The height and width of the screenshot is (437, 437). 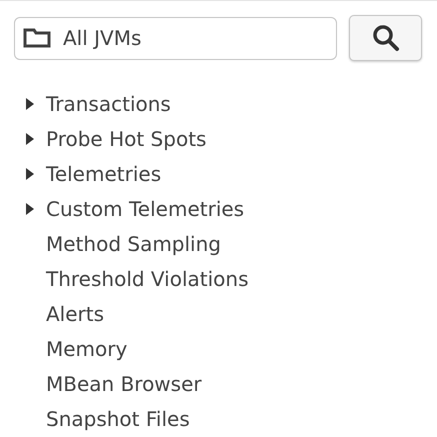 I want to click on tree-item: Method Sampling, so click(x=133, y=243).